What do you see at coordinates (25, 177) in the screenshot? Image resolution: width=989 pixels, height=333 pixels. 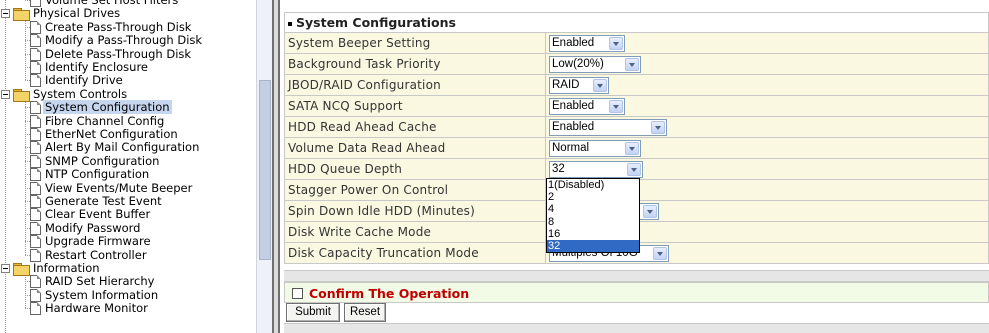 I see `tree-guide-line` at bounding box center [25, 177].